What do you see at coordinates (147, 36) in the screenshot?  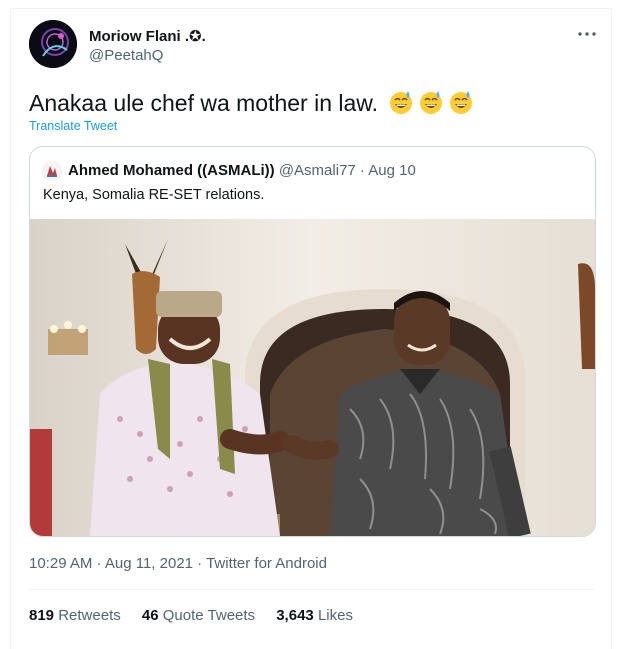 I see `author-name: Moriow Flani .✪.` at bounding box center [147, 36].